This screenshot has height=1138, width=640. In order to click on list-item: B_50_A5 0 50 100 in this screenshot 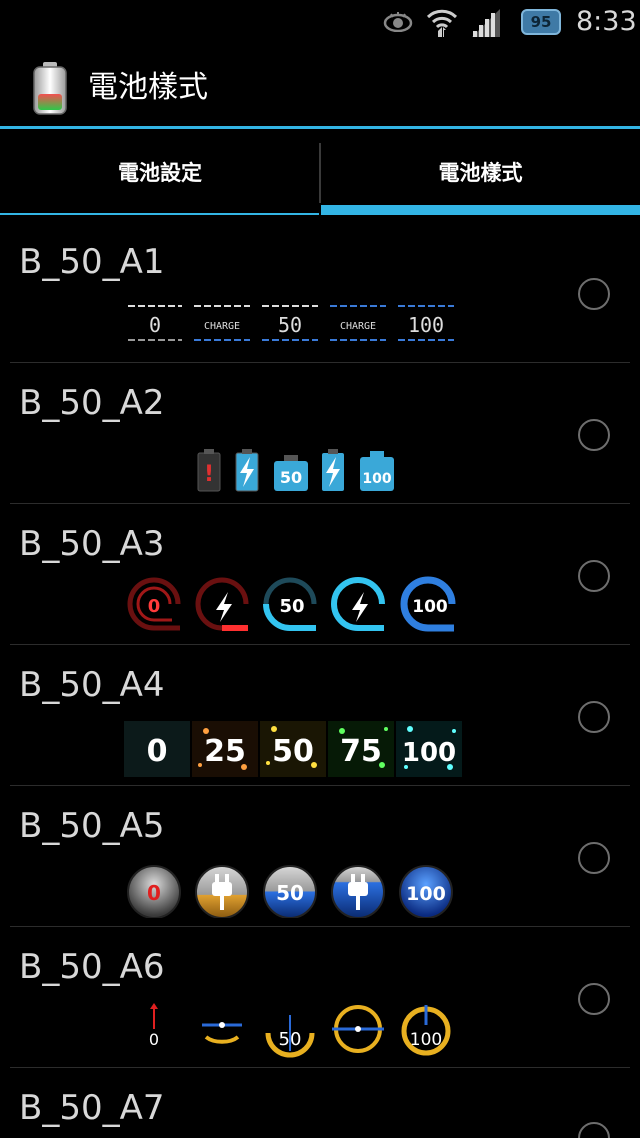, I will do `click(320, 856)`.